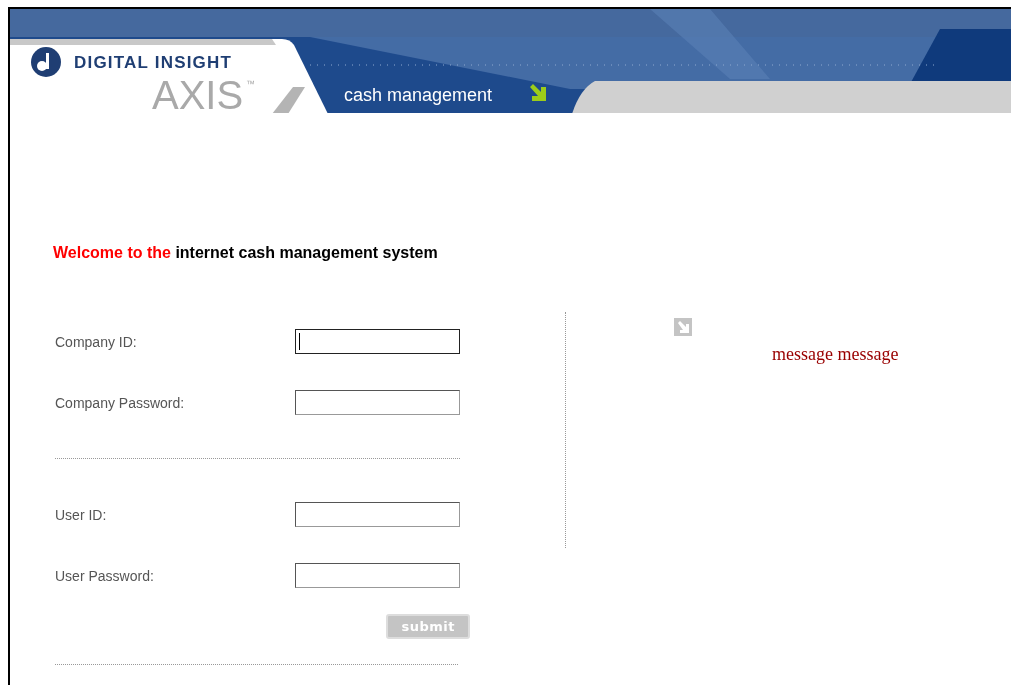 The height and width of the screenshot is (687, 1011). Describe the element at coordinates (96, 341) in the screenshot. I see `field-label: Company ID:` at that location.